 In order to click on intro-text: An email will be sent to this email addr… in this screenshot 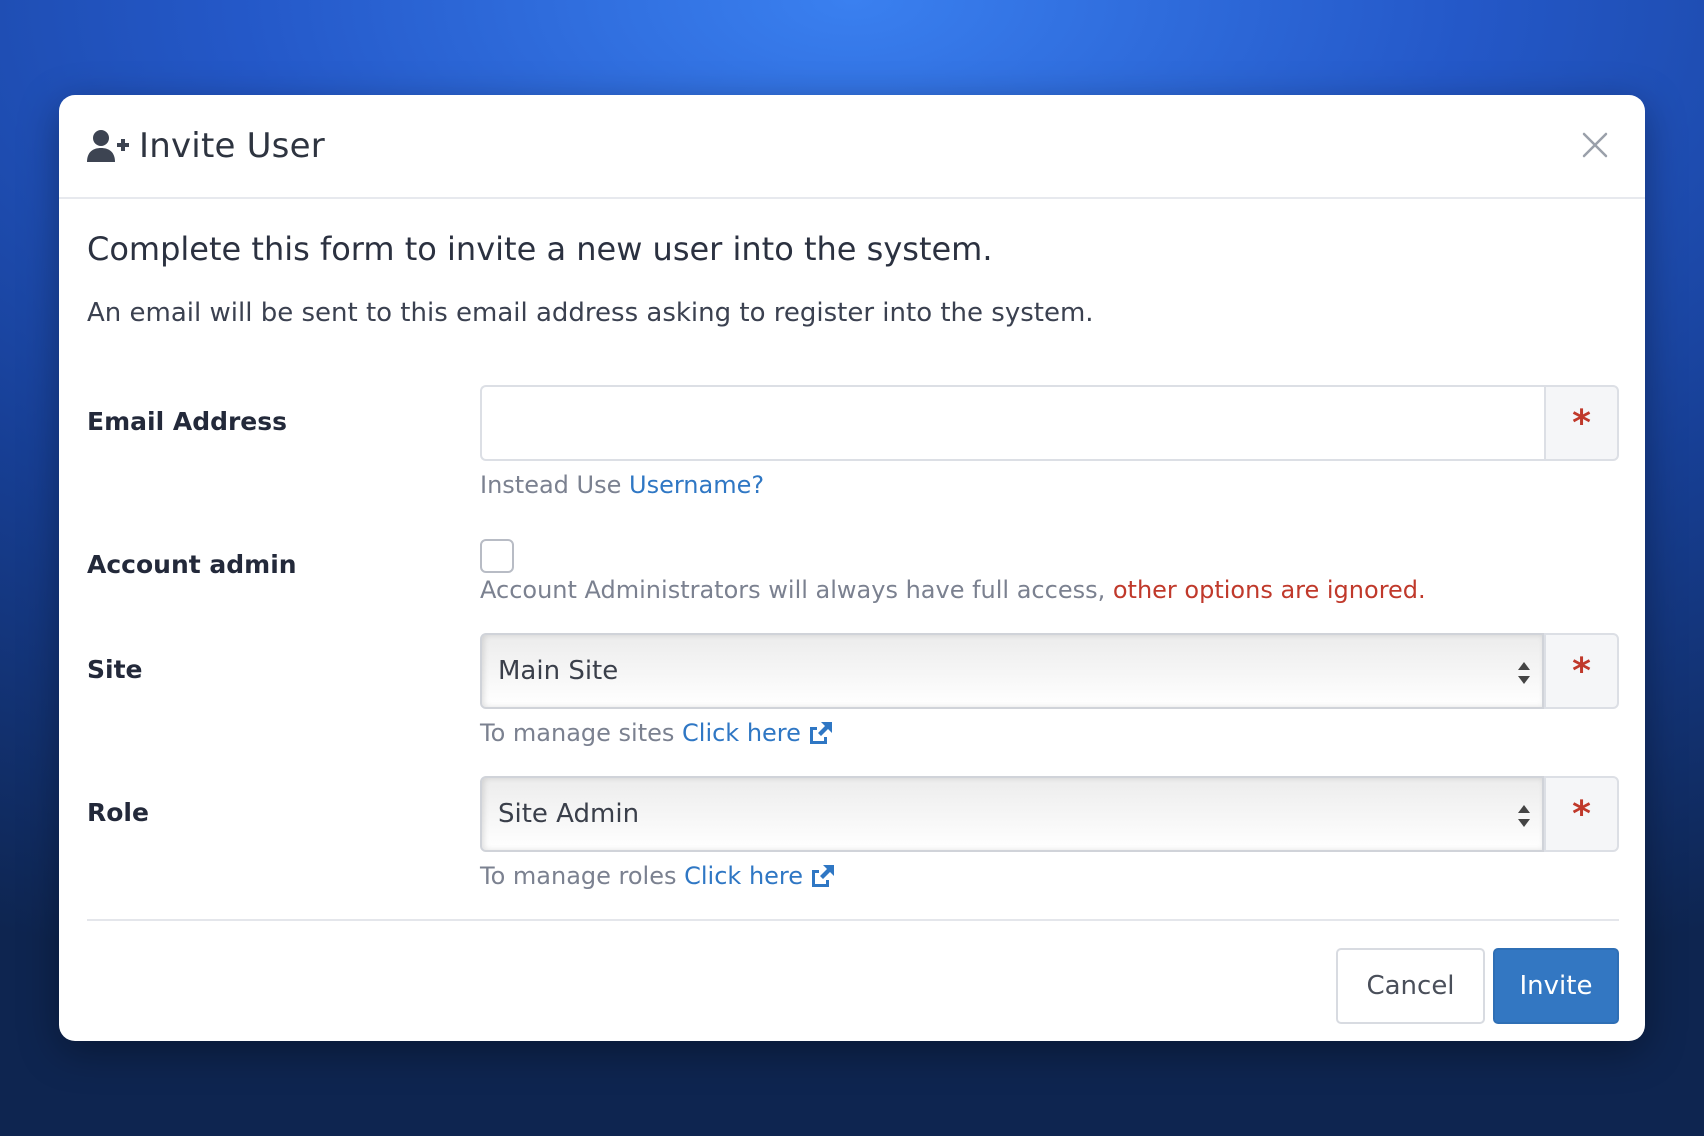, I will do `click(590, 313)`.